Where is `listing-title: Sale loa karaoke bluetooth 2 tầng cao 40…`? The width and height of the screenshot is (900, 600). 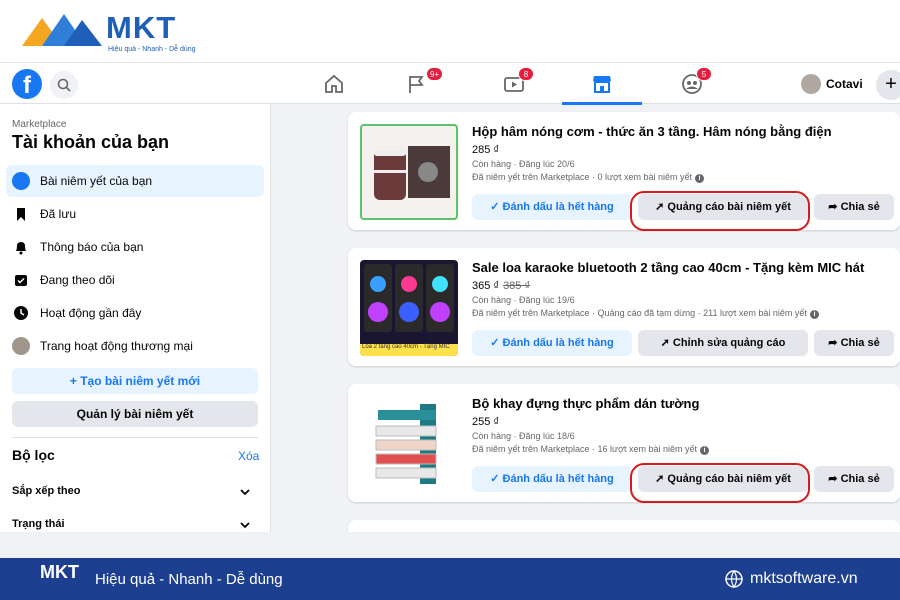
listing-title: Sale loa karaoke bluetooth 2 tầng cao 40… is located at coordinates (682, 267).